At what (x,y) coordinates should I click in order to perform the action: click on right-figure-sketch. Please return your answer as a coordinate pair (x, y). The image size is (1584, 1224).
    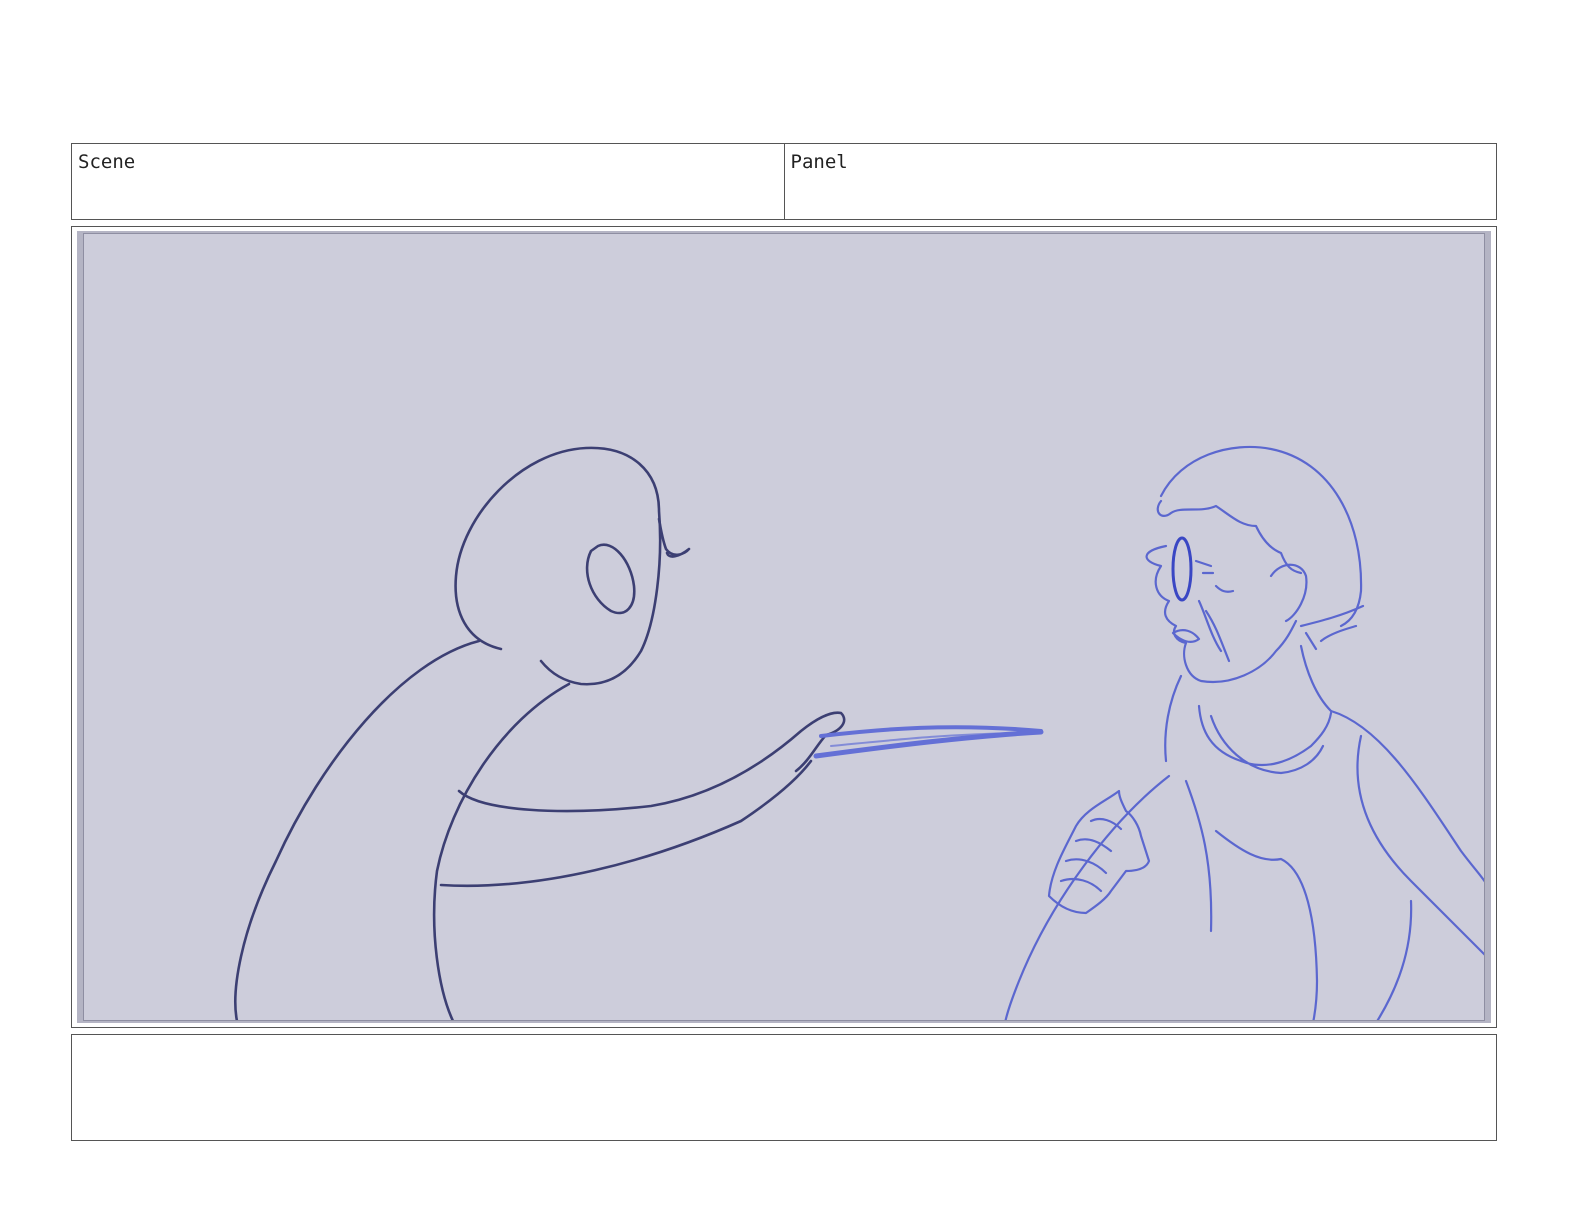
    Looking at the image, I should click on (1244, 732).